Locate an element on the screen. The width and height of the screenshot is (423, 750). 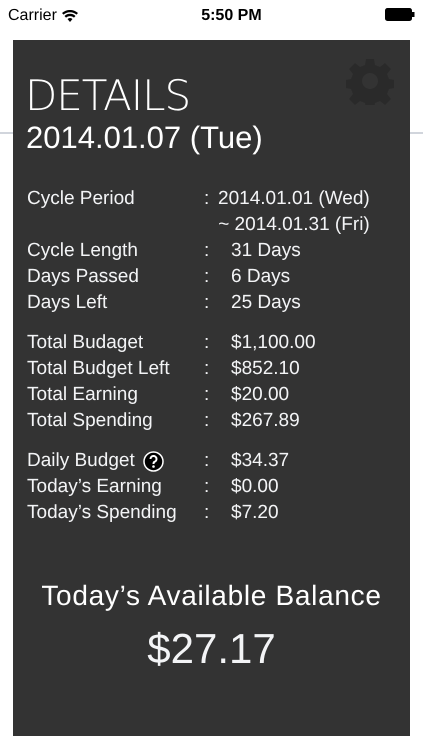
row-value: $0.00 is located at coordinates (255, 487).